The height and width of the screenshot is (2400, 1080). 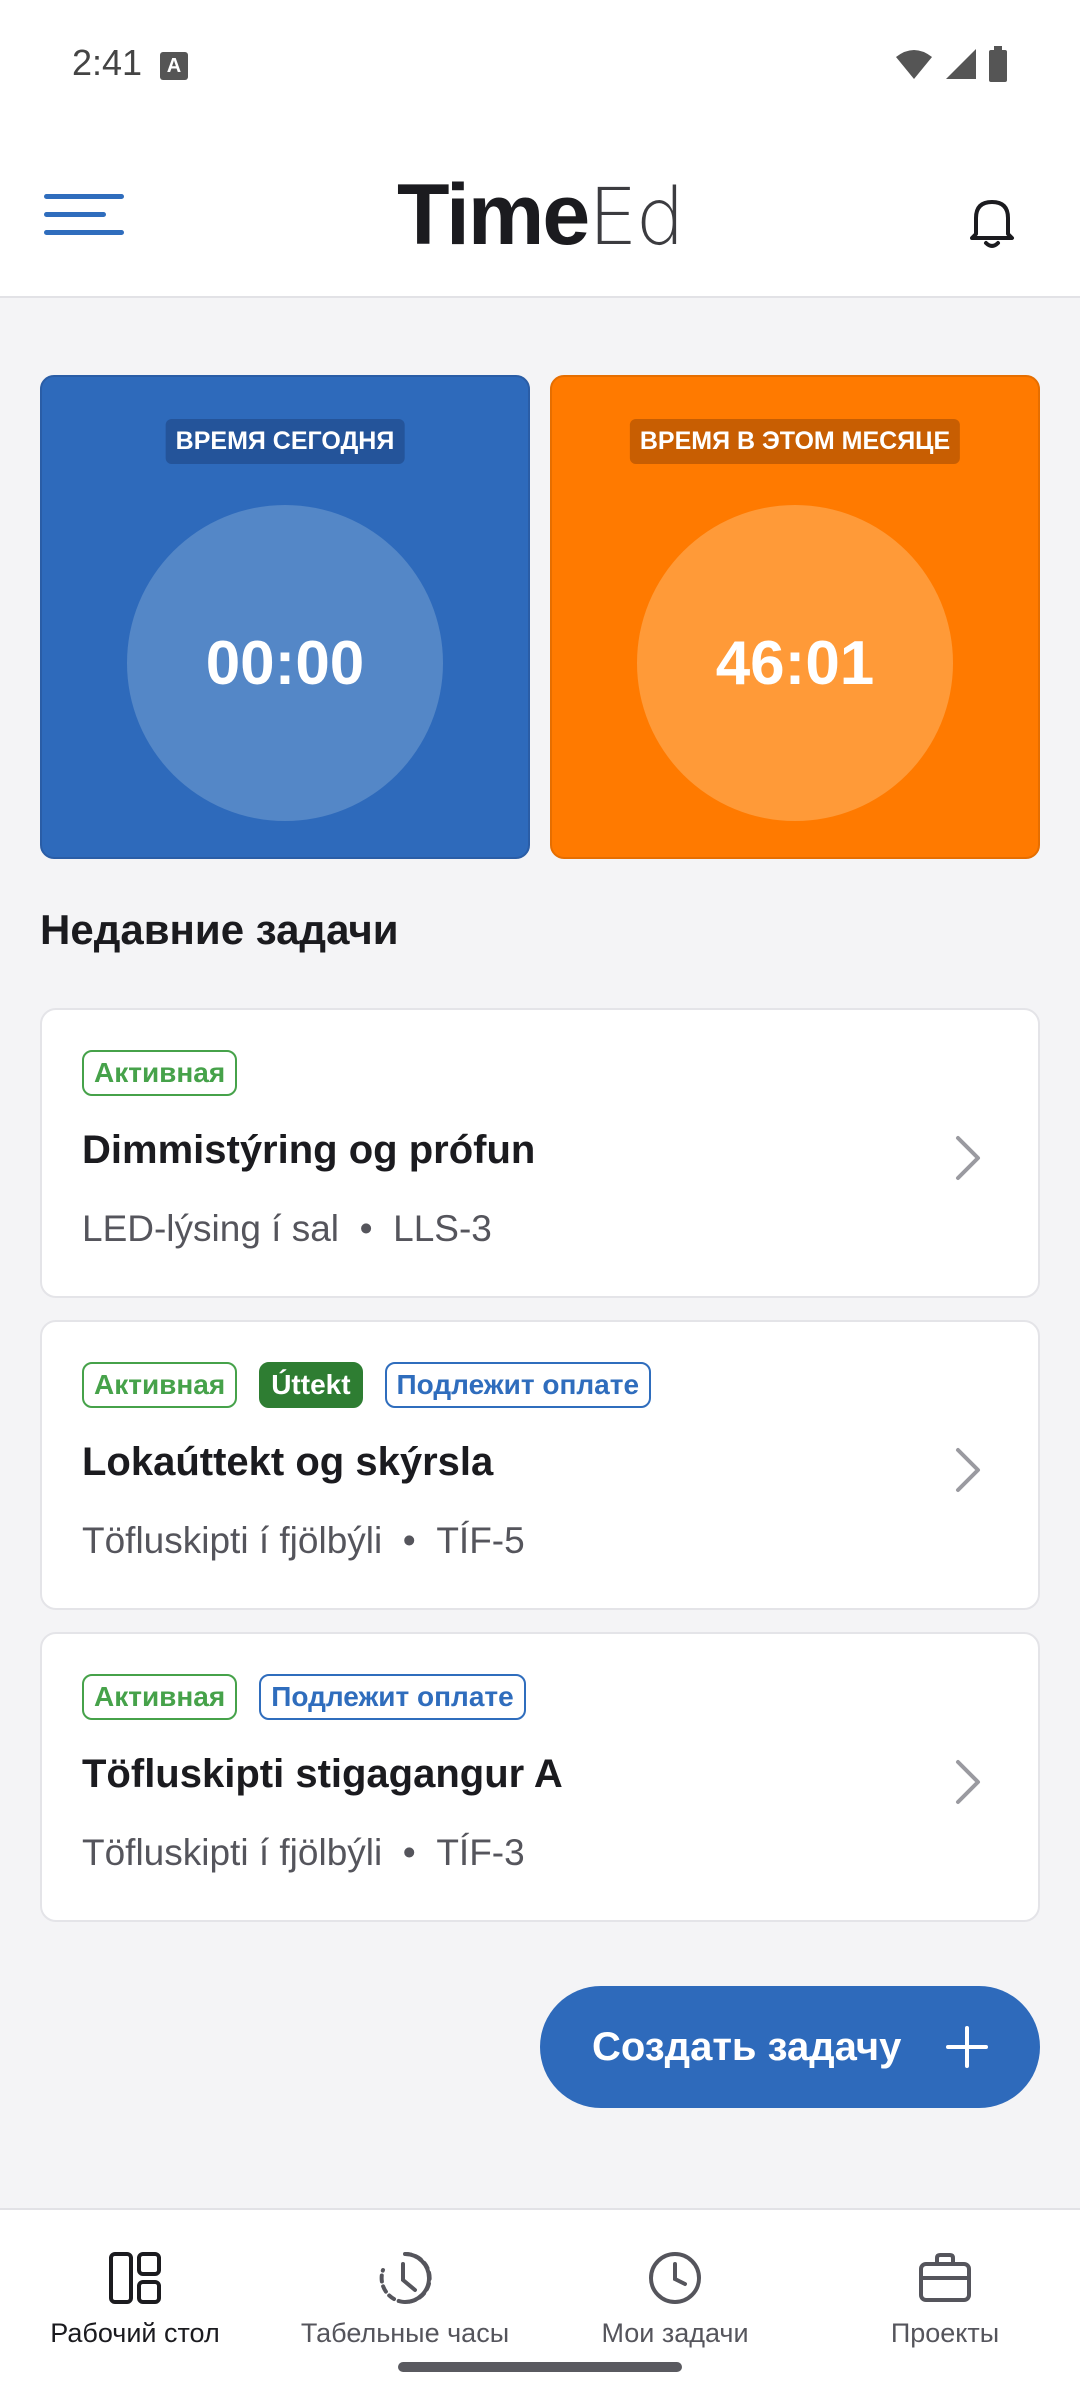 I want to click on bell-icon, so click(x=992, y=222).